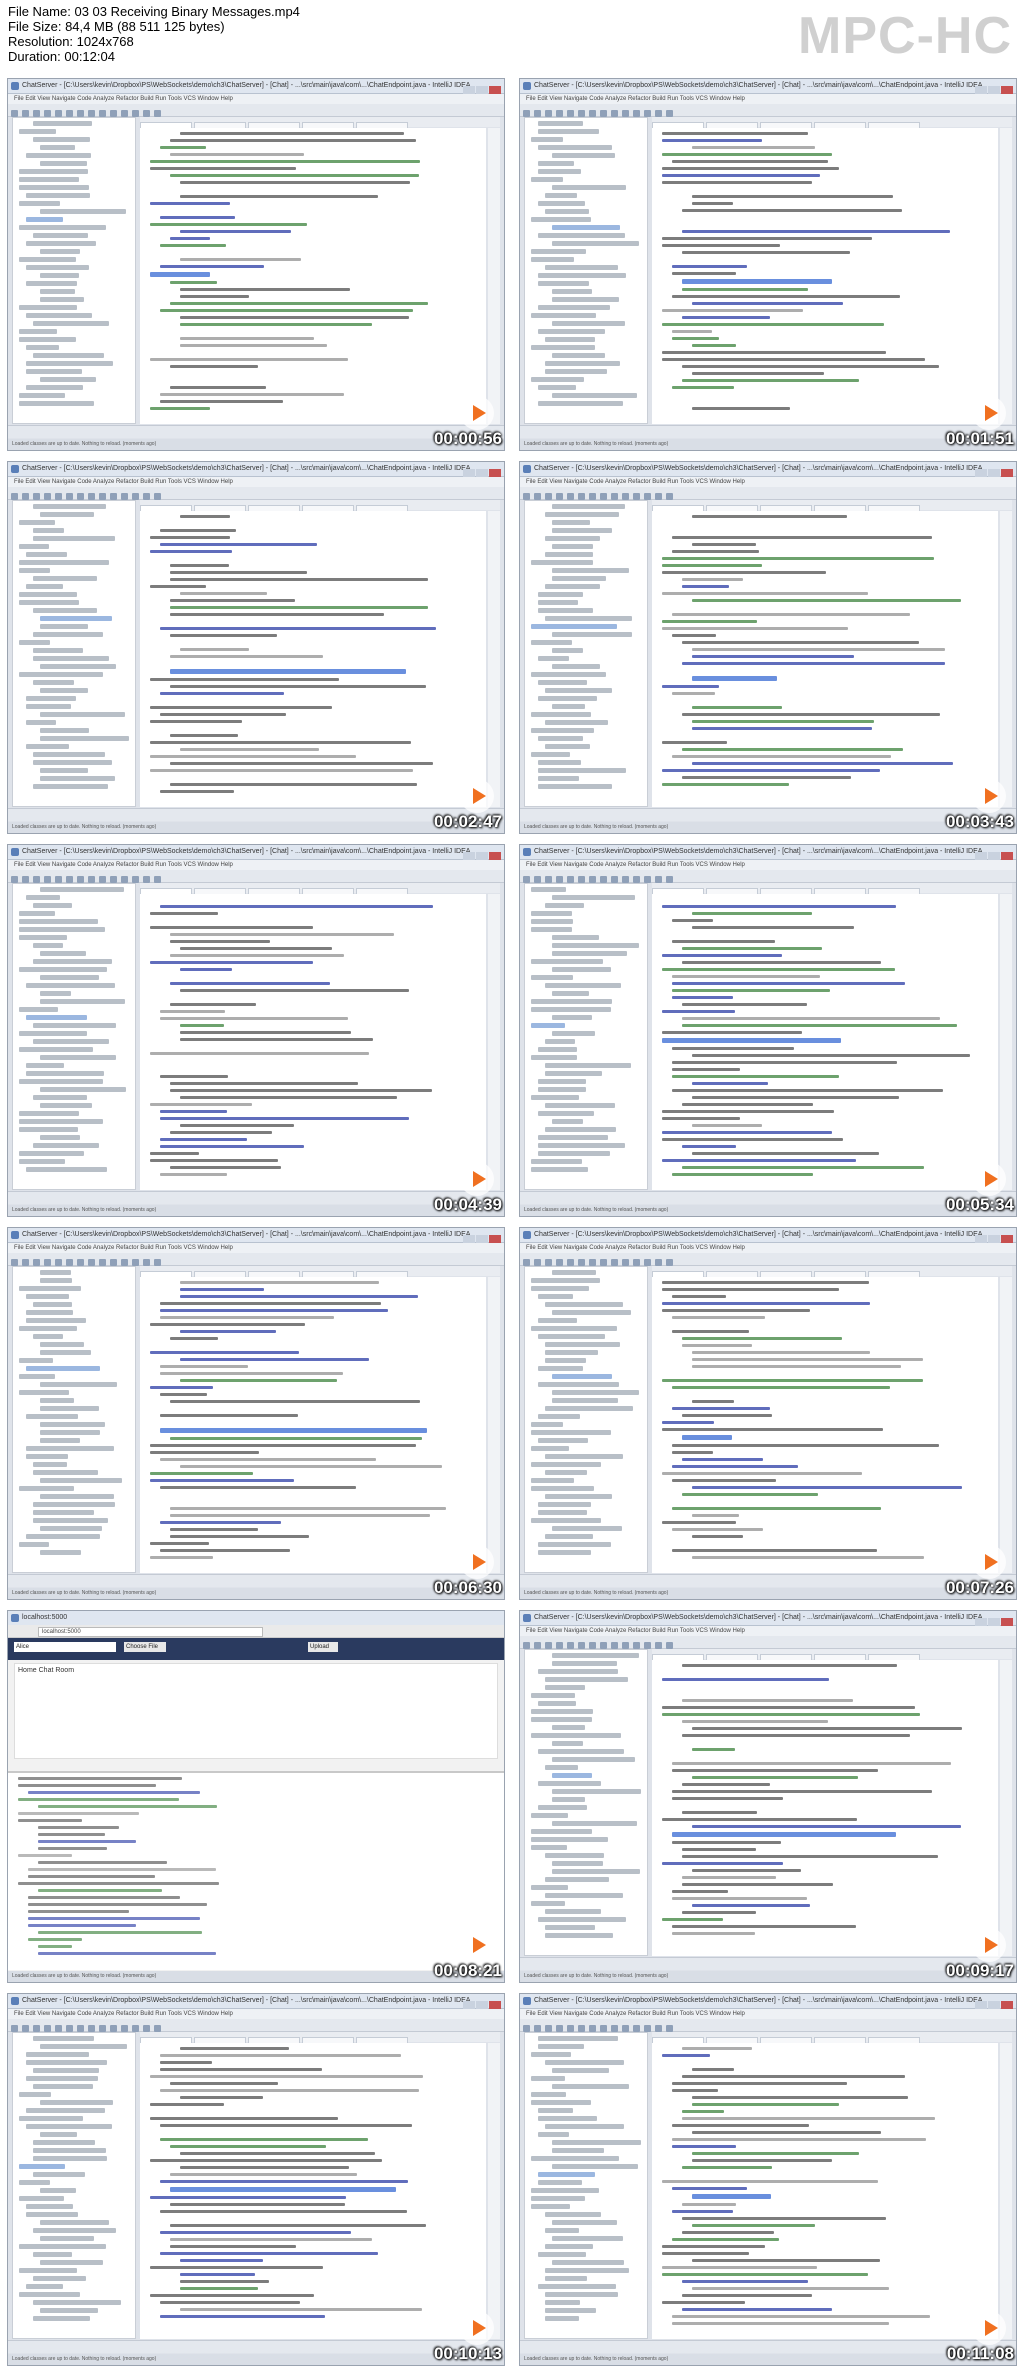 The width and height of the screenshot is (1024, 2374). I want to click on devtools-panel, so click(256, 1870).